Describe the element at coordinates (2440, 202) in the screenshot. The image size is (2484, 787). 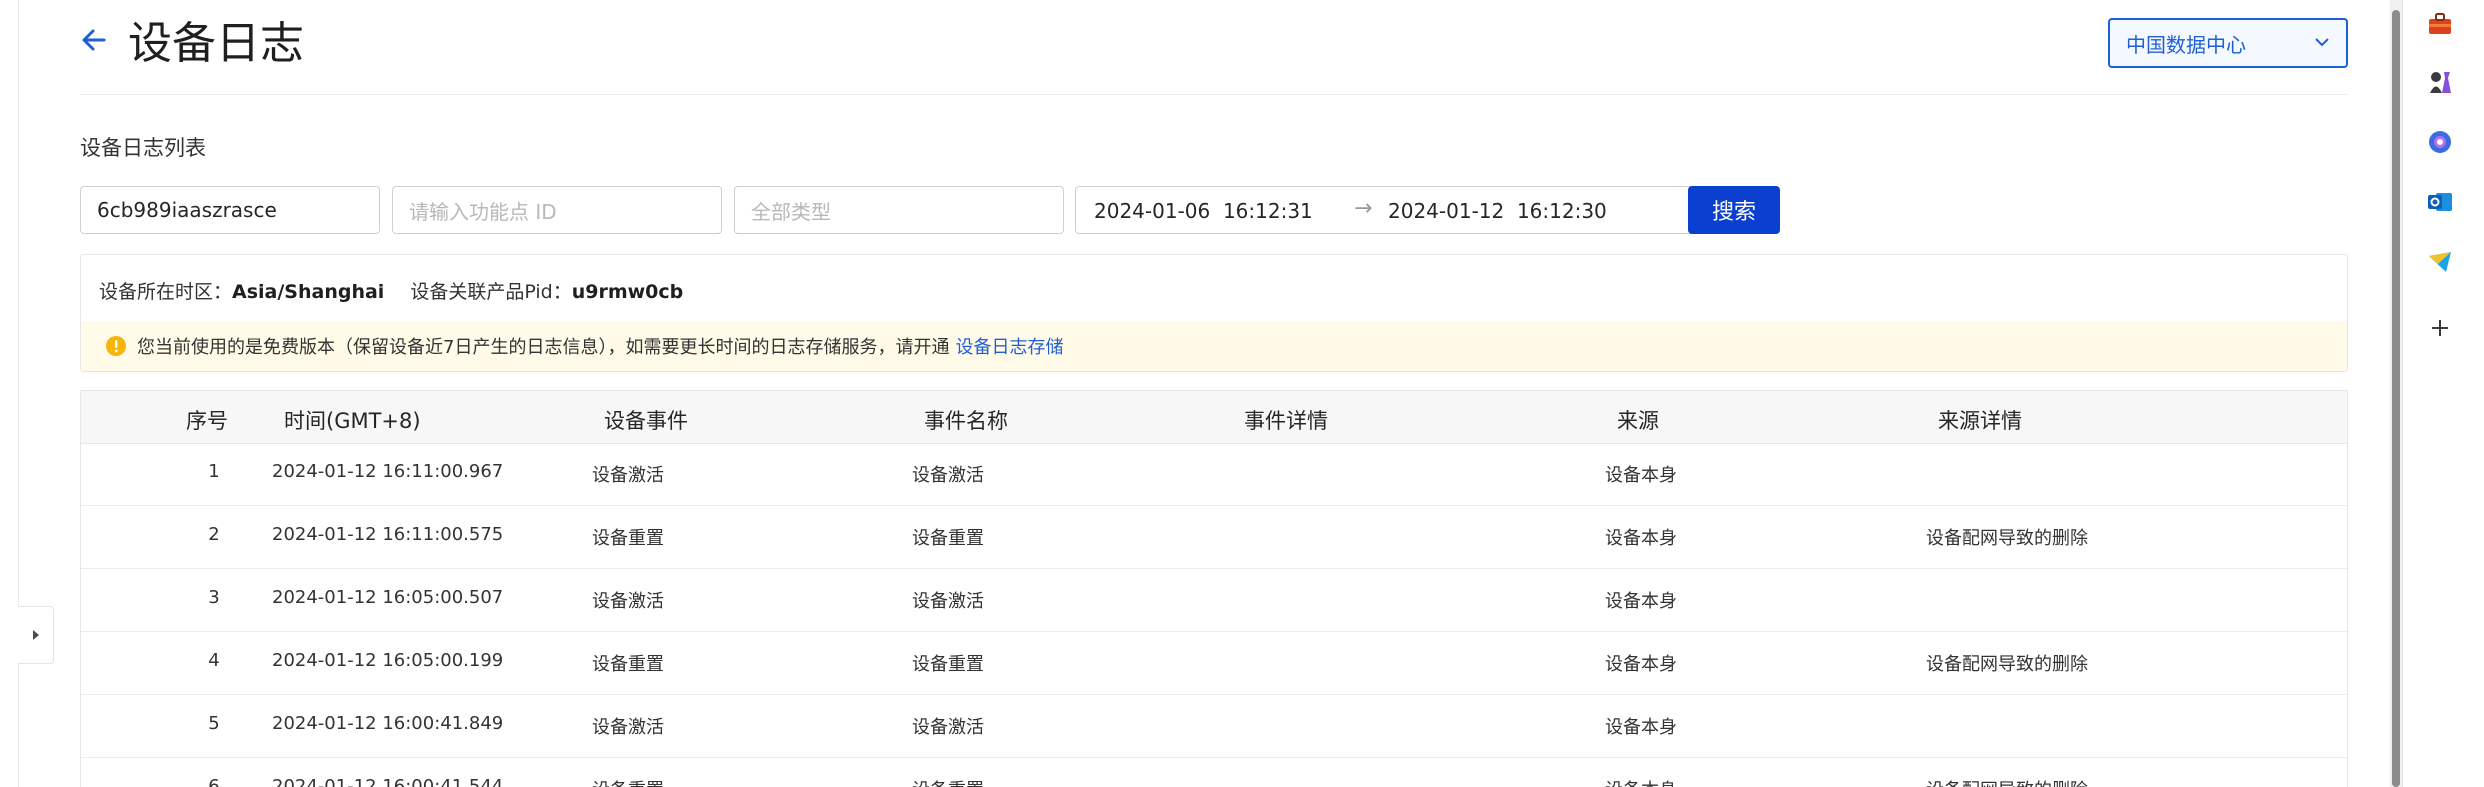
I see `outlook-icon` at that location.